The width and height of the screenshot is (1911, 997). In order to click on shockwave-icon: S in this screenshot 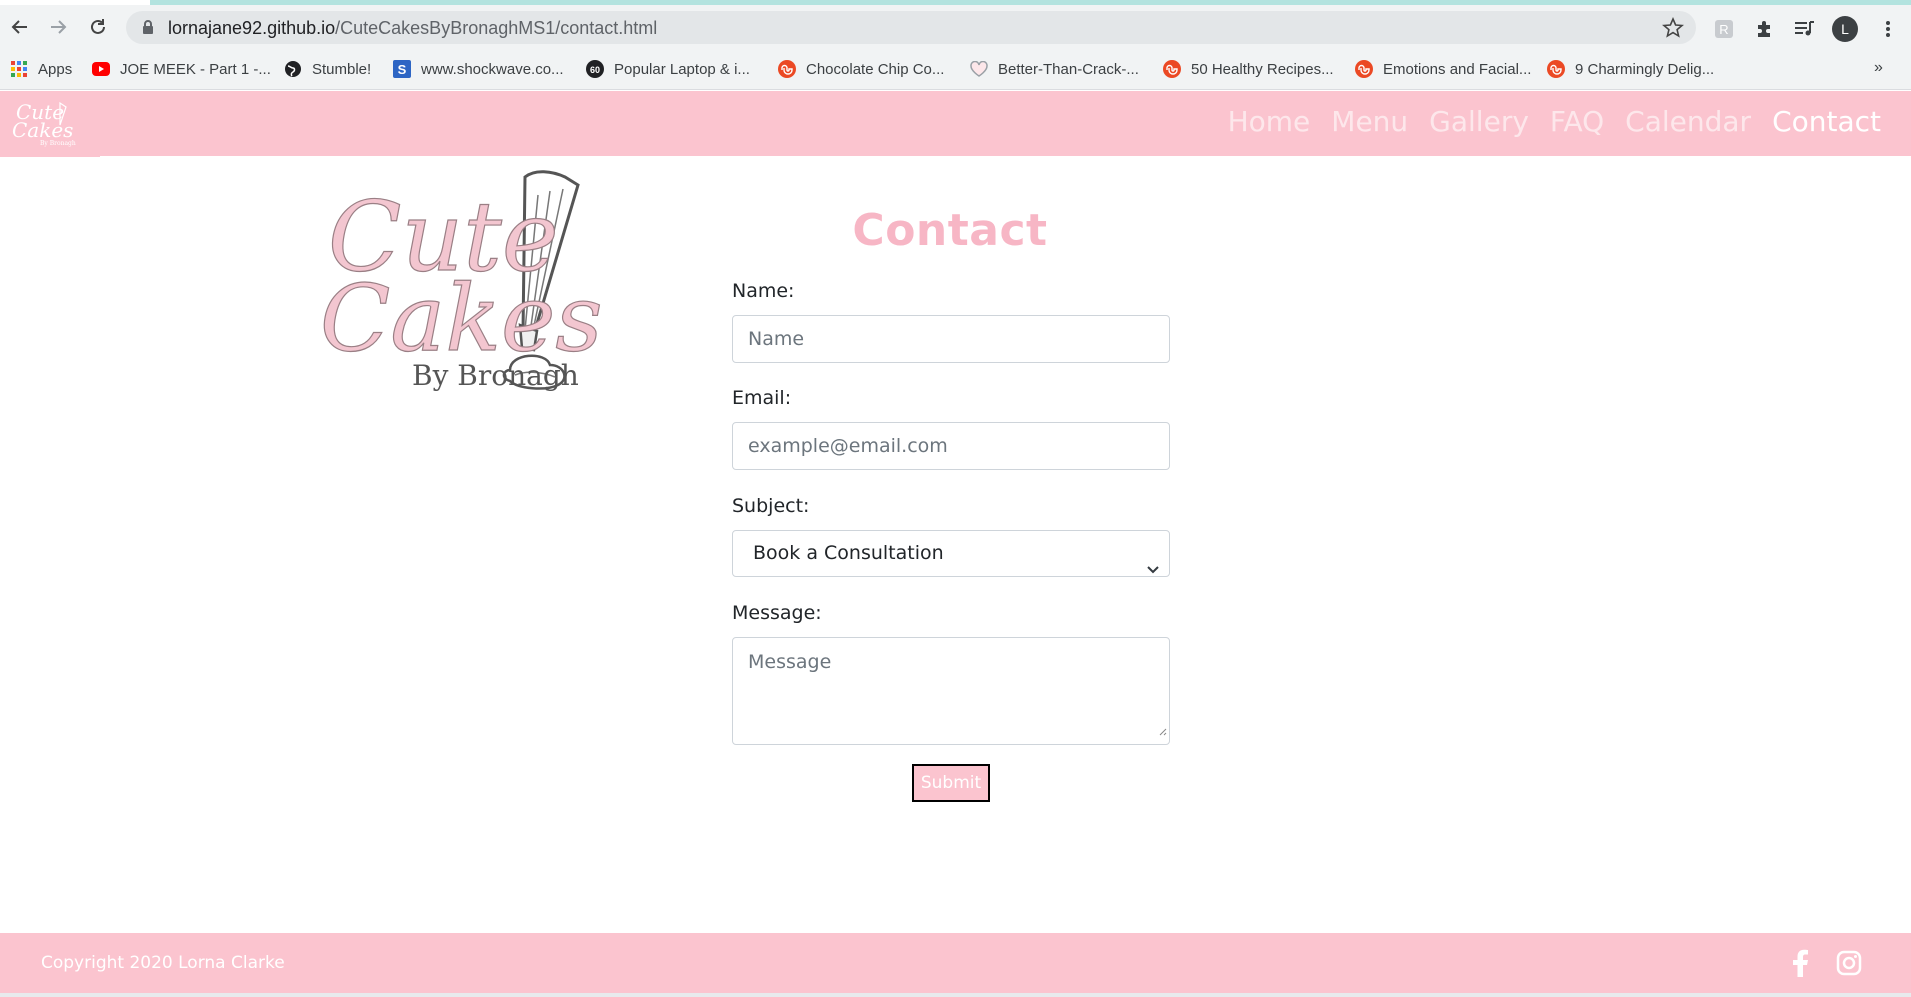, I will do `click(402, 69)`.